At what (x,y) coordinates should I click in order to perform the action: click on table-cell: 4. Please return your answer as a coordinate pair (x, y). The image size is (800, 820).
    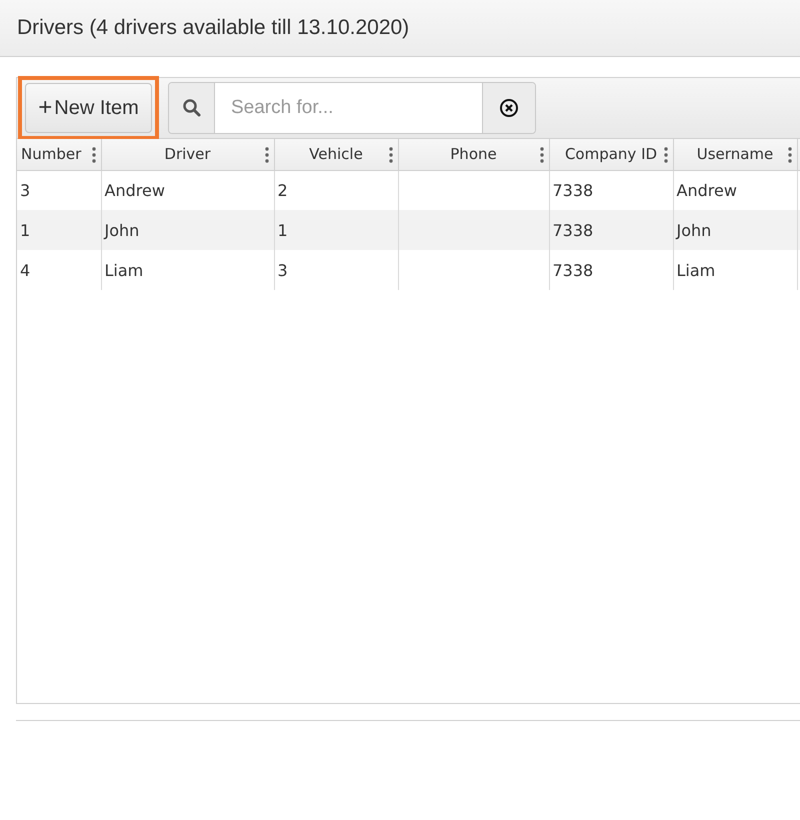
    Looking at the image, I should click on (59, 270).